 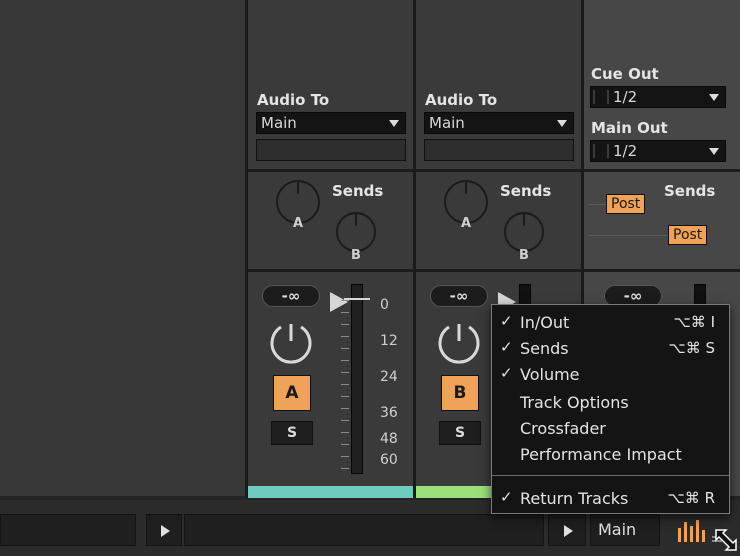 What do you see at coordinates (626, 204) in the screenshot?
I see `post-toggle-1: Post` at bounding box center [626, 204].